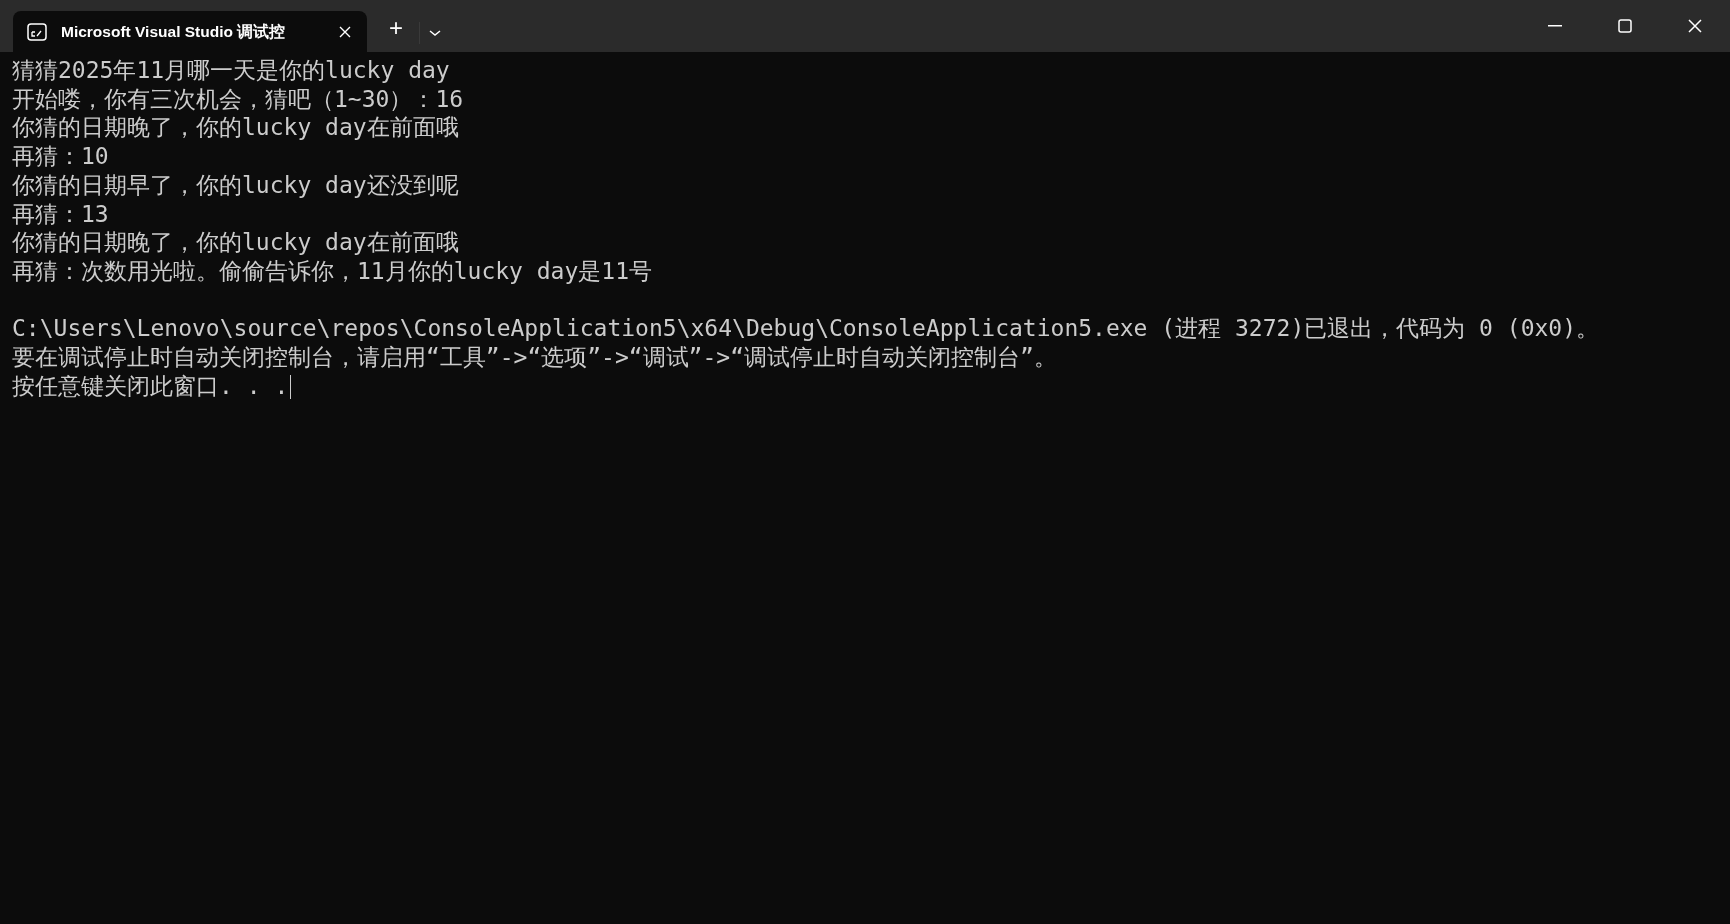 The height and width of the screenshot is (924, 1730). What do you see at coordinates (396, 28) in the screenshot?
I see `new-tab-button: +` at bounding box center [396, 28].